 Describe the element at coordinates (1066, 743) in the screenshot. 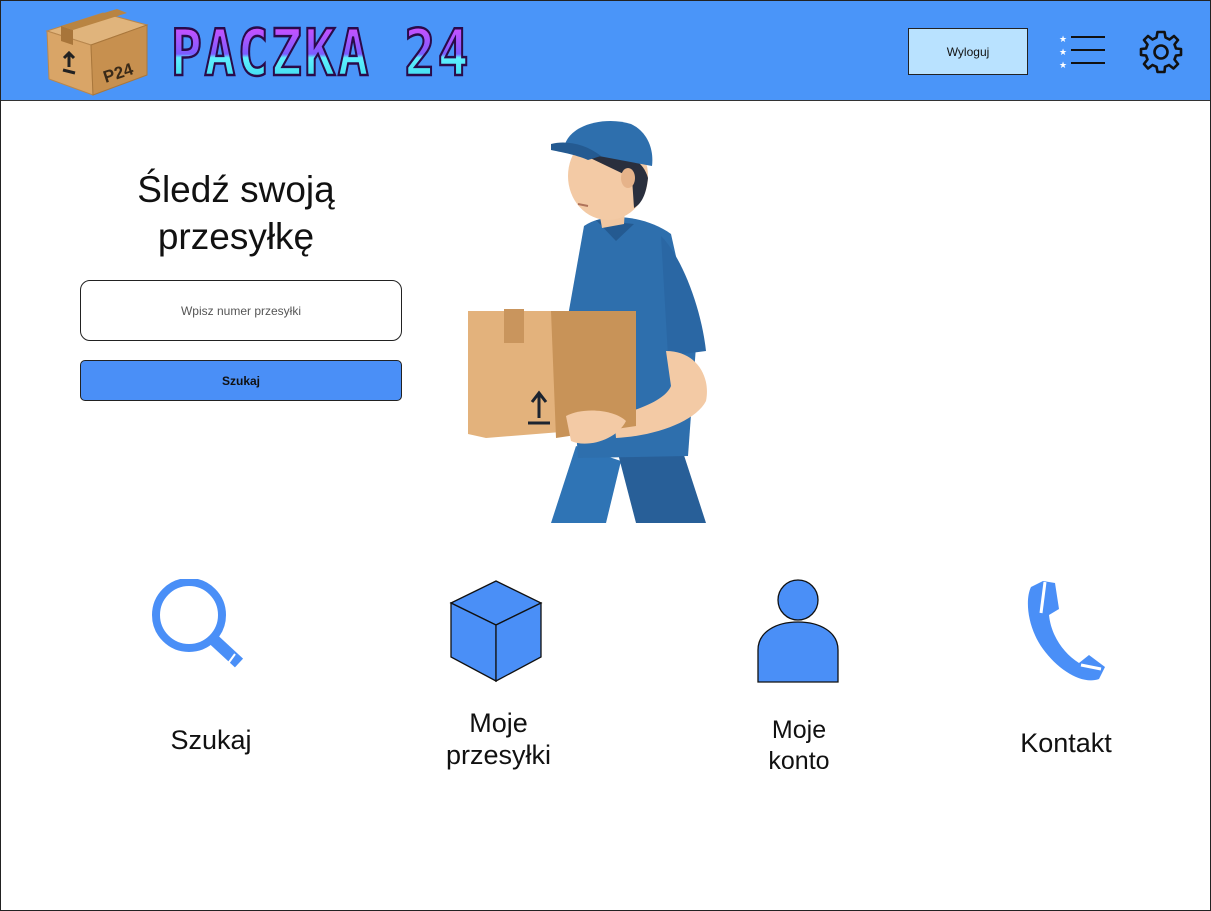

I see `nav-contact-label: Kontakt` at that location.